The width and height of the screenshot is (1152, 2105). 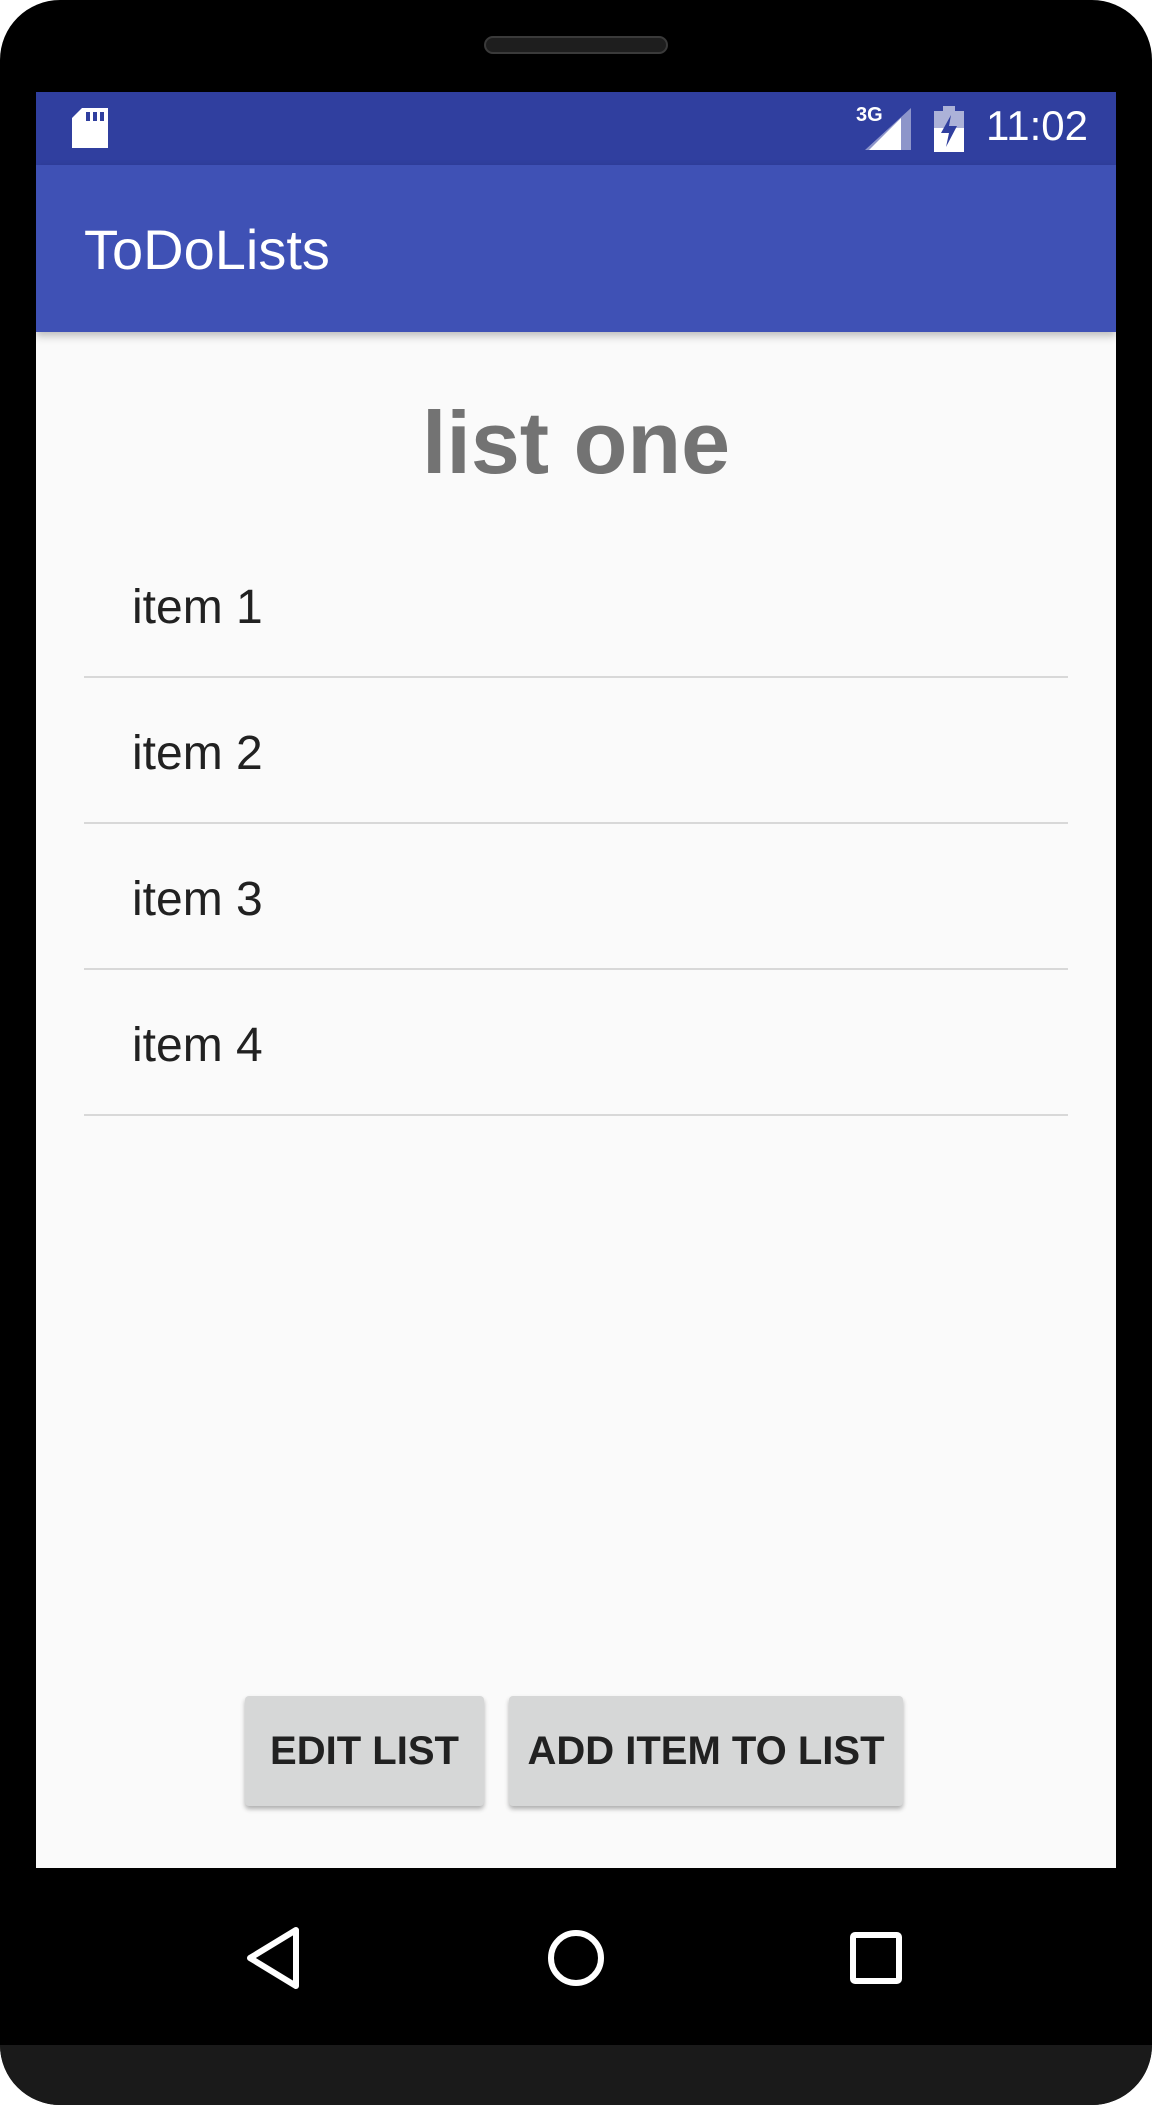 I want to click on home-icon, so click(x=576, y=1958).